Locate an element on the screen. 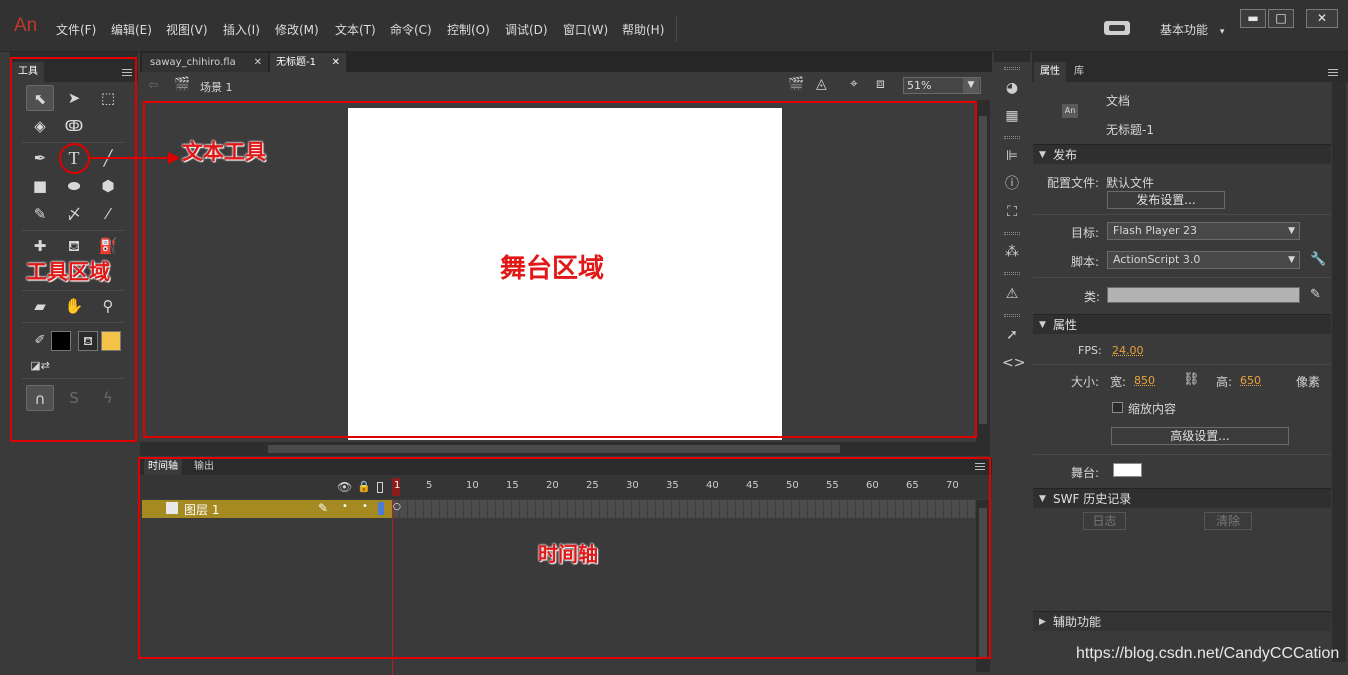 The height and width of the screenshot is (675, 1348). width-label: 宽: is located at coordinates (1118, 382).